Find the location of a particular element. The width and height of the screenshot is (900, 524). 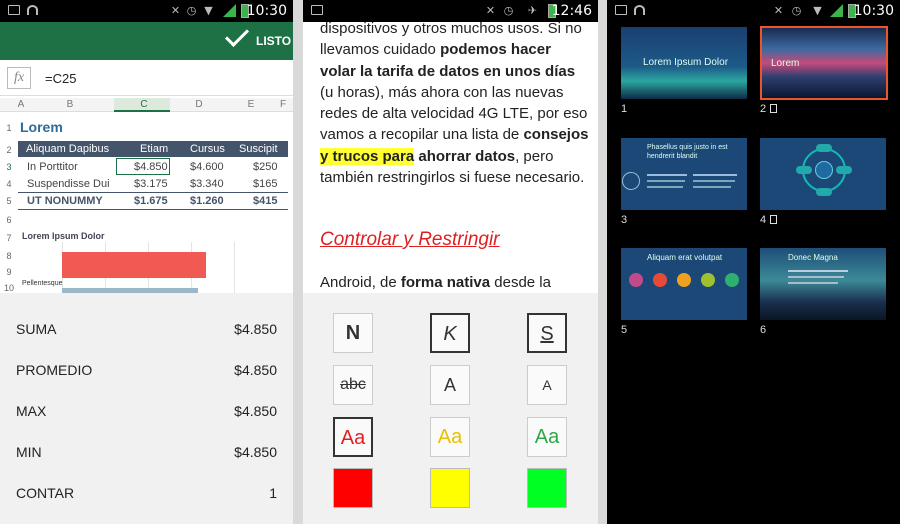

text-color-green-button: Aa is located at coordinates (547, 437).